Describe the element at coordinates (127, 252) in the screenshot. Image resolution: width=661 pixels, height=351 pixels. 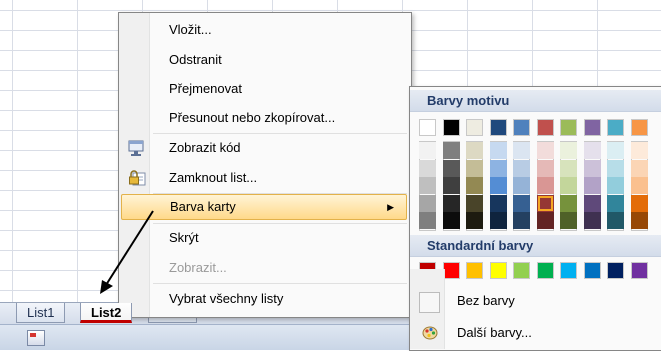
I see `annotation-arrow` at that location.